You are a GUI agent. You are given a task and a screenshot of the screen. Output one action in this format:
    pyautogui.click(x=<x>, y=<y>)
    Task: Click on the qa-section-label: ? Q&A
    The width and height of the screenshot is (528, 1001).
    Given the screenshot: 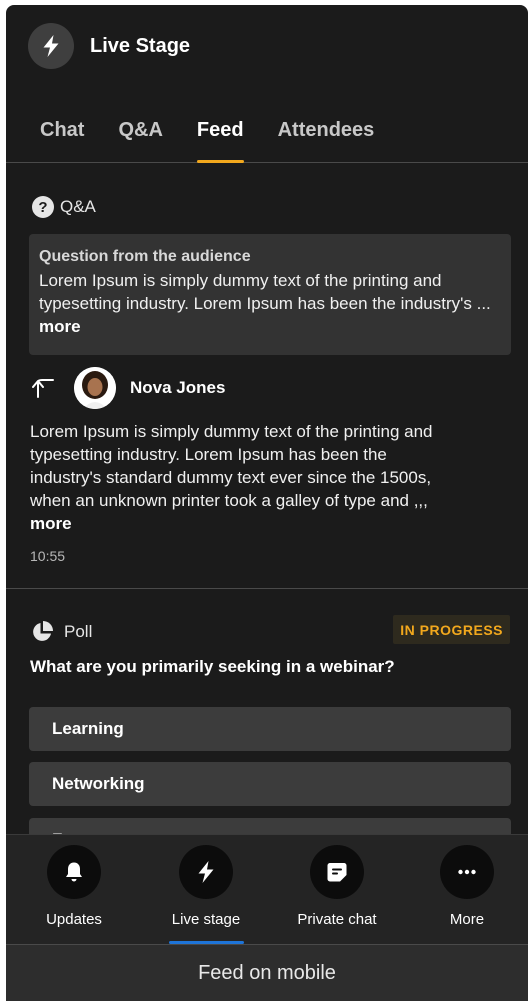 What is the action you would take?
    pyautogui.click(x=64, y=207)
    